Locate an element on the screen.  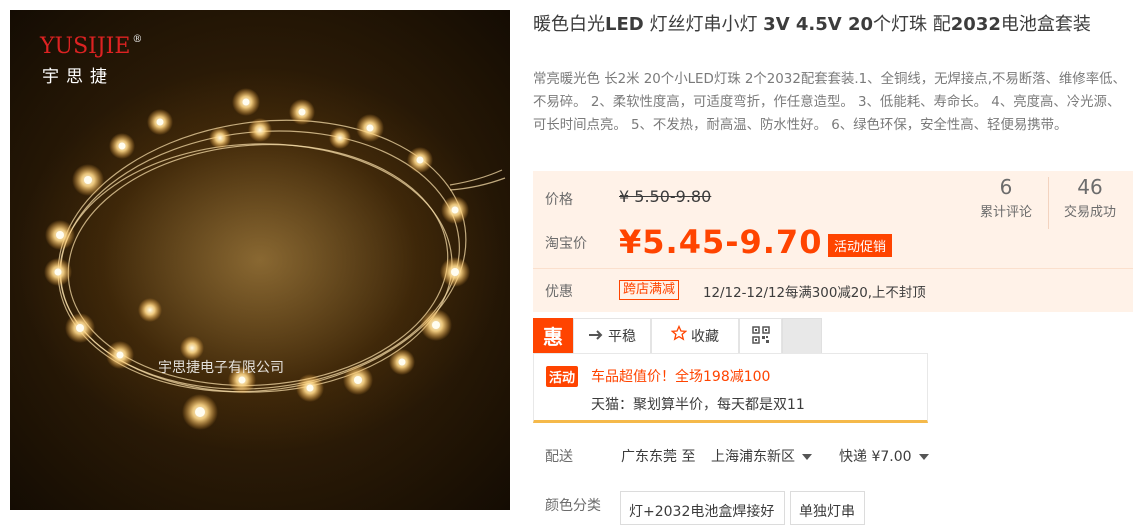
tab-favorite-label: 收藏 is located at coordinates (705, 337).